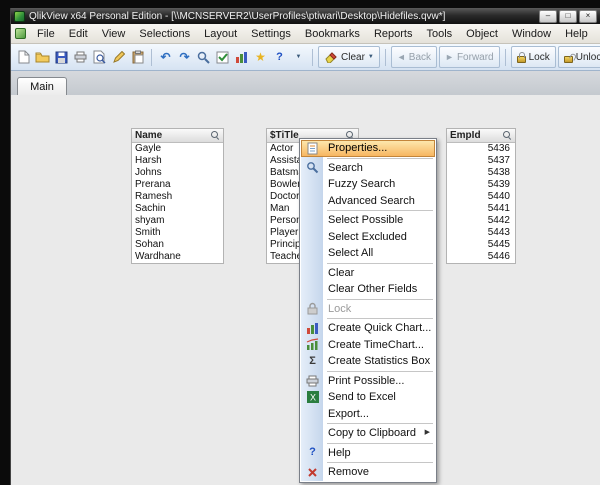 This screenshot has width=600, height=485. What do you see at coordinates (118, 57) in the screenshot?
I see `edit-button` at bounding box center [118, 57].